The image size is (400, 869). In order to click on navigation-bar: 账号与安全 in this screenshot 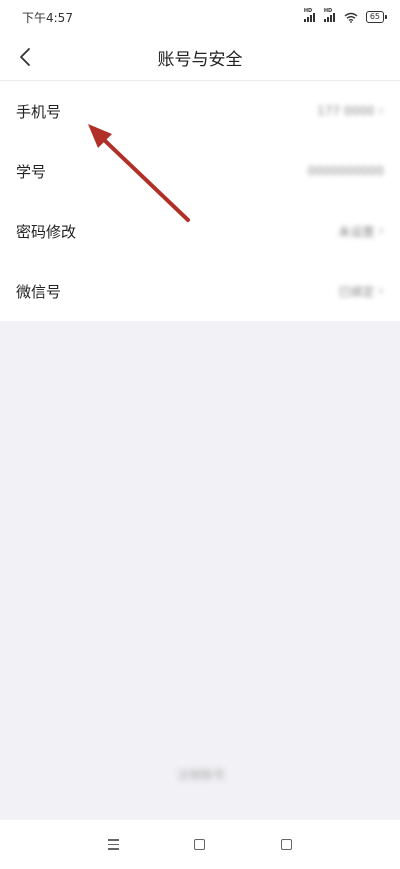, I will do `click(200, 57)`.